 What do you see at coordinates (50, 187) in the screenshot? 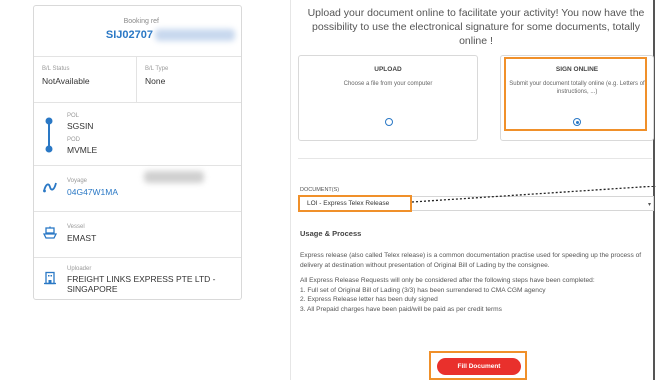
I see `voyage-icon` at bounding box center [50, 187].